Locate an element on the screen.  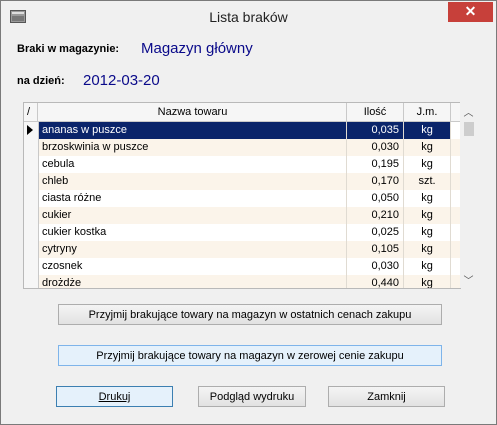
close-button: Zamknij is located at coordinates (386, 396).